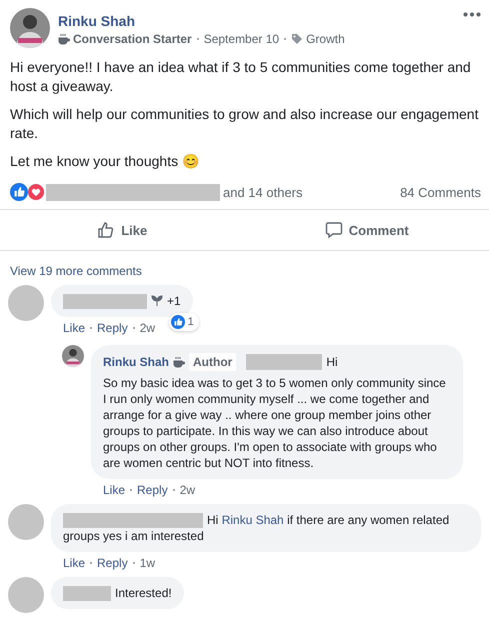  Describe the element at coordinates (122, 230) in the screenshot. I see `like-button: Like` at that location.